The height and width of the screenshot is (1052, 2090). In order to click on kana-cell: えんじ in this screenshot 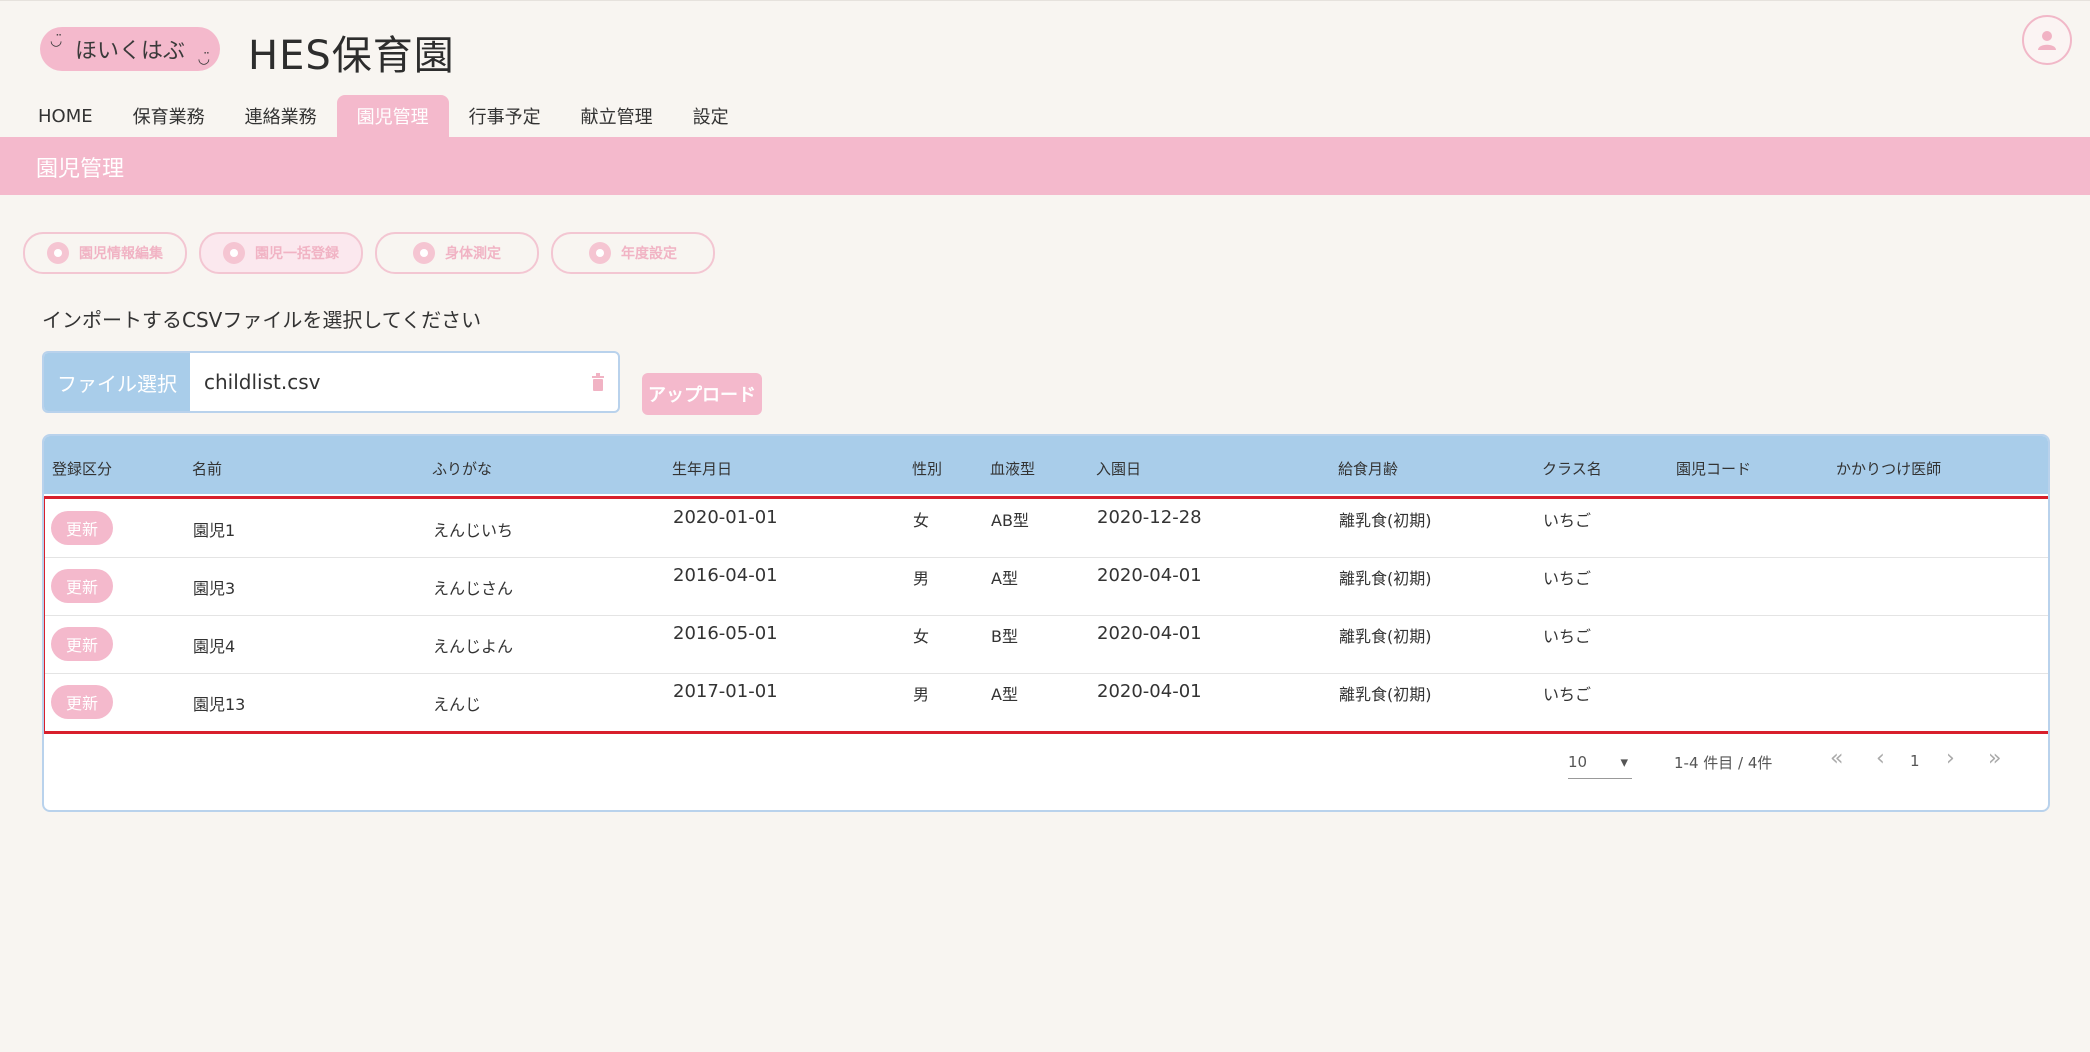, I will do `click(457, 704)`.